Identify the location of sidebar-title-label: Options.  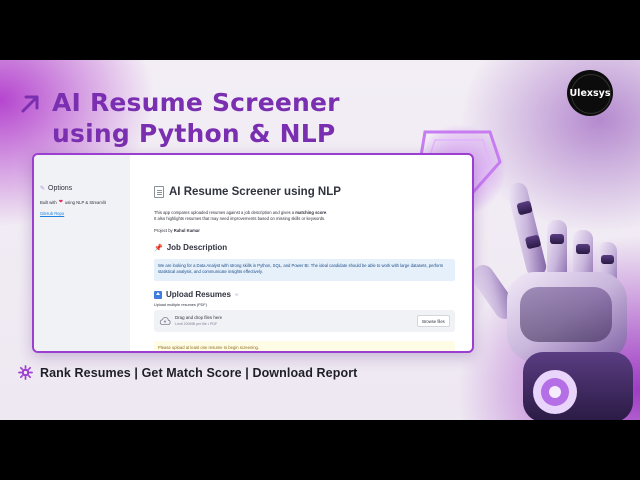
(60, 188).